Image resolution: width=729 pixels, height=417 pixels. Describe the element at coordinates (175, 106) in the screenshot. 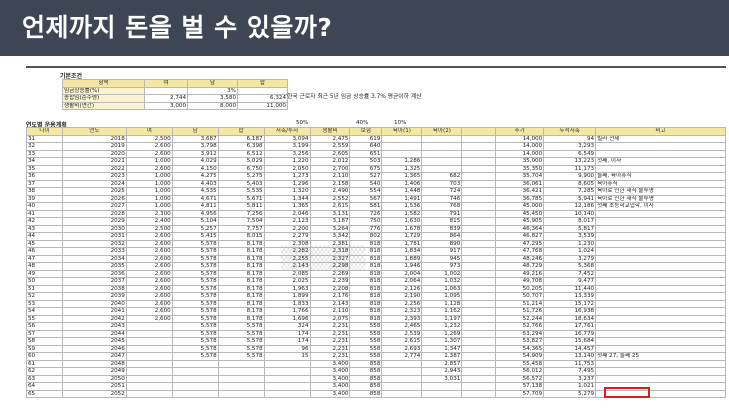

I see `basic-row: 생활비(연간) 3,000 8,000 11,000` at that location.